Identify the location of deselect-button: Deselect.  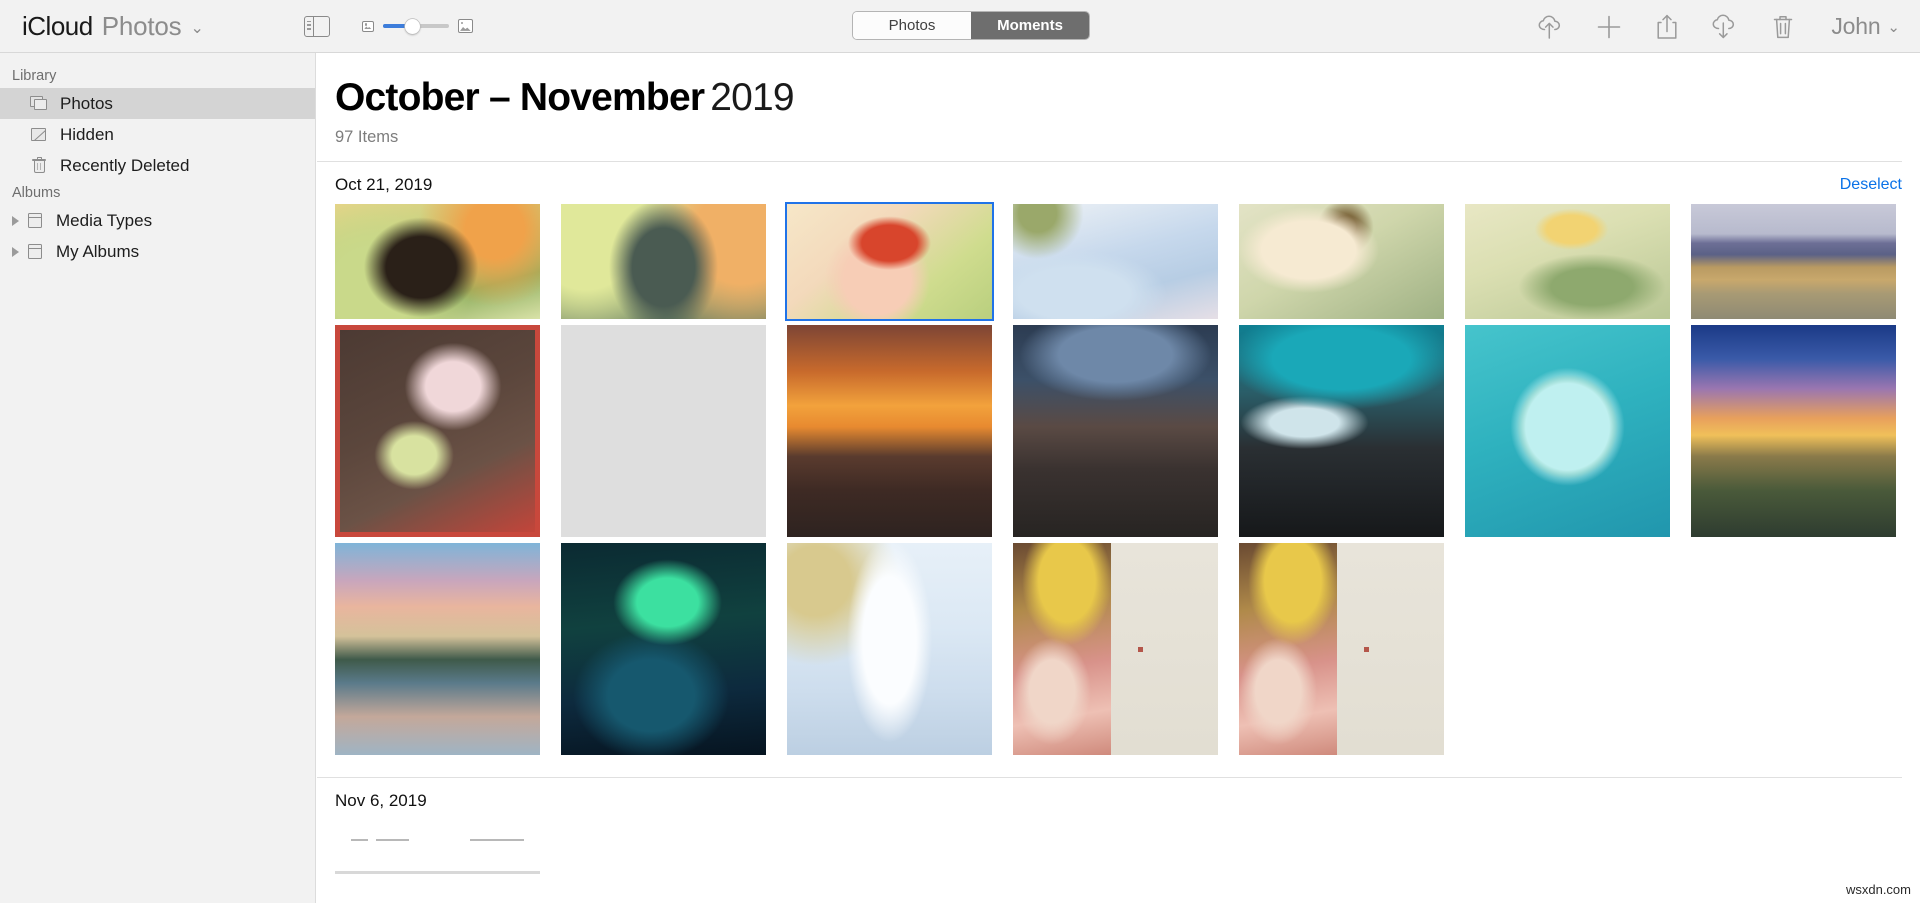
(1871, 185).